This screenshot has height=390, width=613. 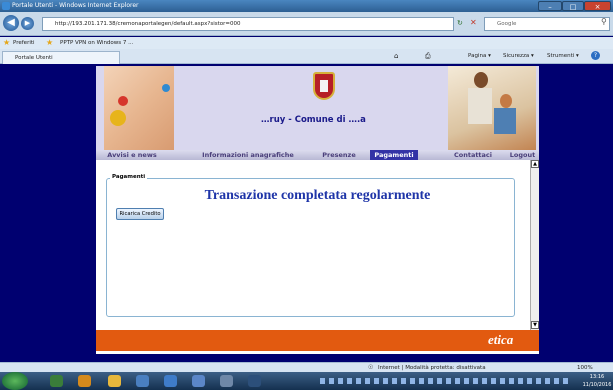 What do you see at coordinates (550, 6) in the screenshot?
I see `minimize-button: –` at bounding box center [550, 6].